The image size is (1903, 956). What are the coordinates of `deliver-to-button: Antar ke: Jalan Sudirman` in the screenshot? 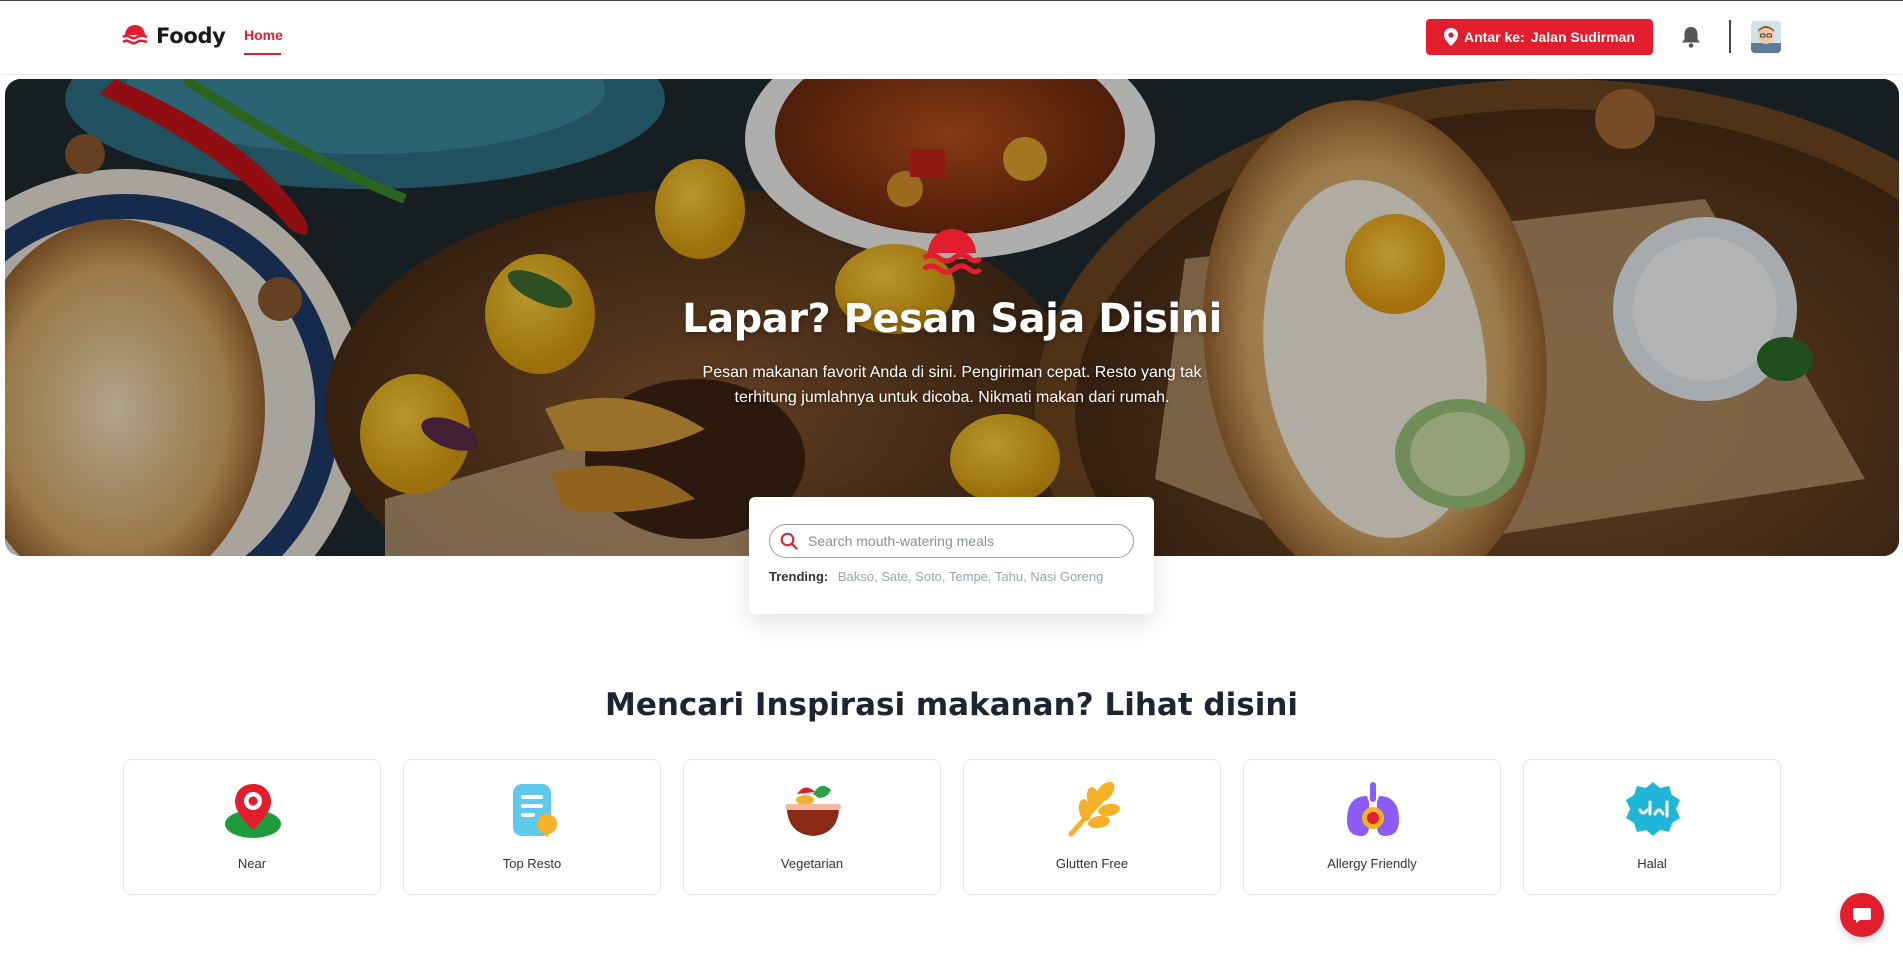 It's located at (1539, 37).